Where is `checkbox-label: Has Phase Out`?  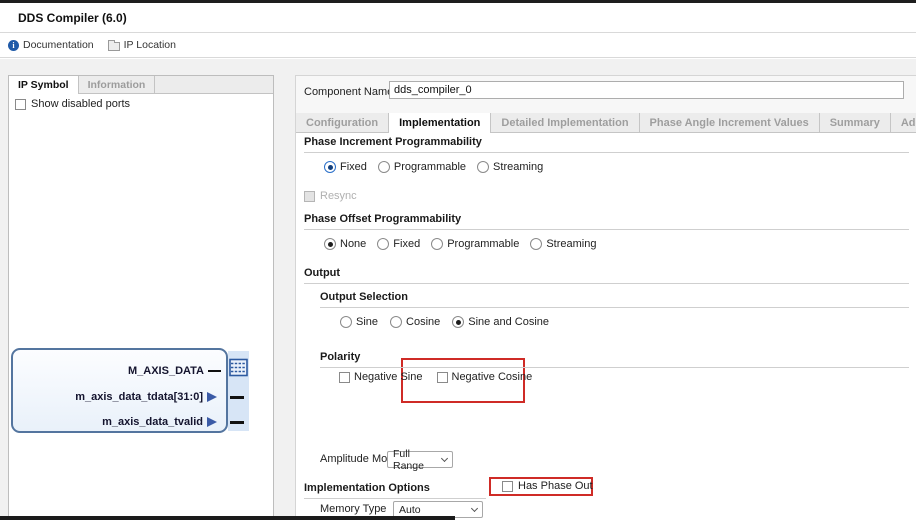
checkbox-label: Has Phase Out is located at coordinates (555, 486).